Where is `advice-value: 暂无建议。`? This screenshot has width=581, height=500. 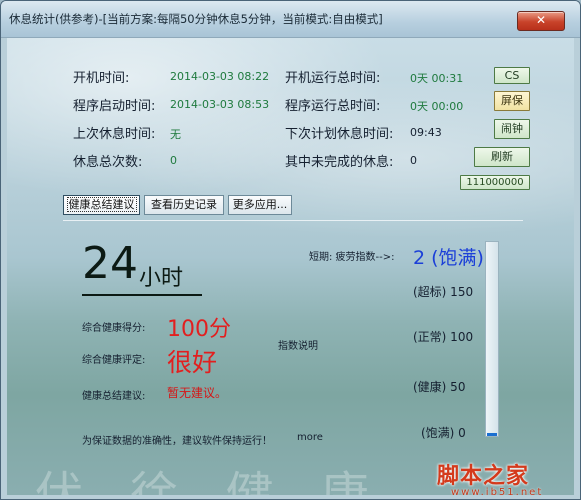 advice-value: 暂无建议。 is located at coordinates (197, 393).